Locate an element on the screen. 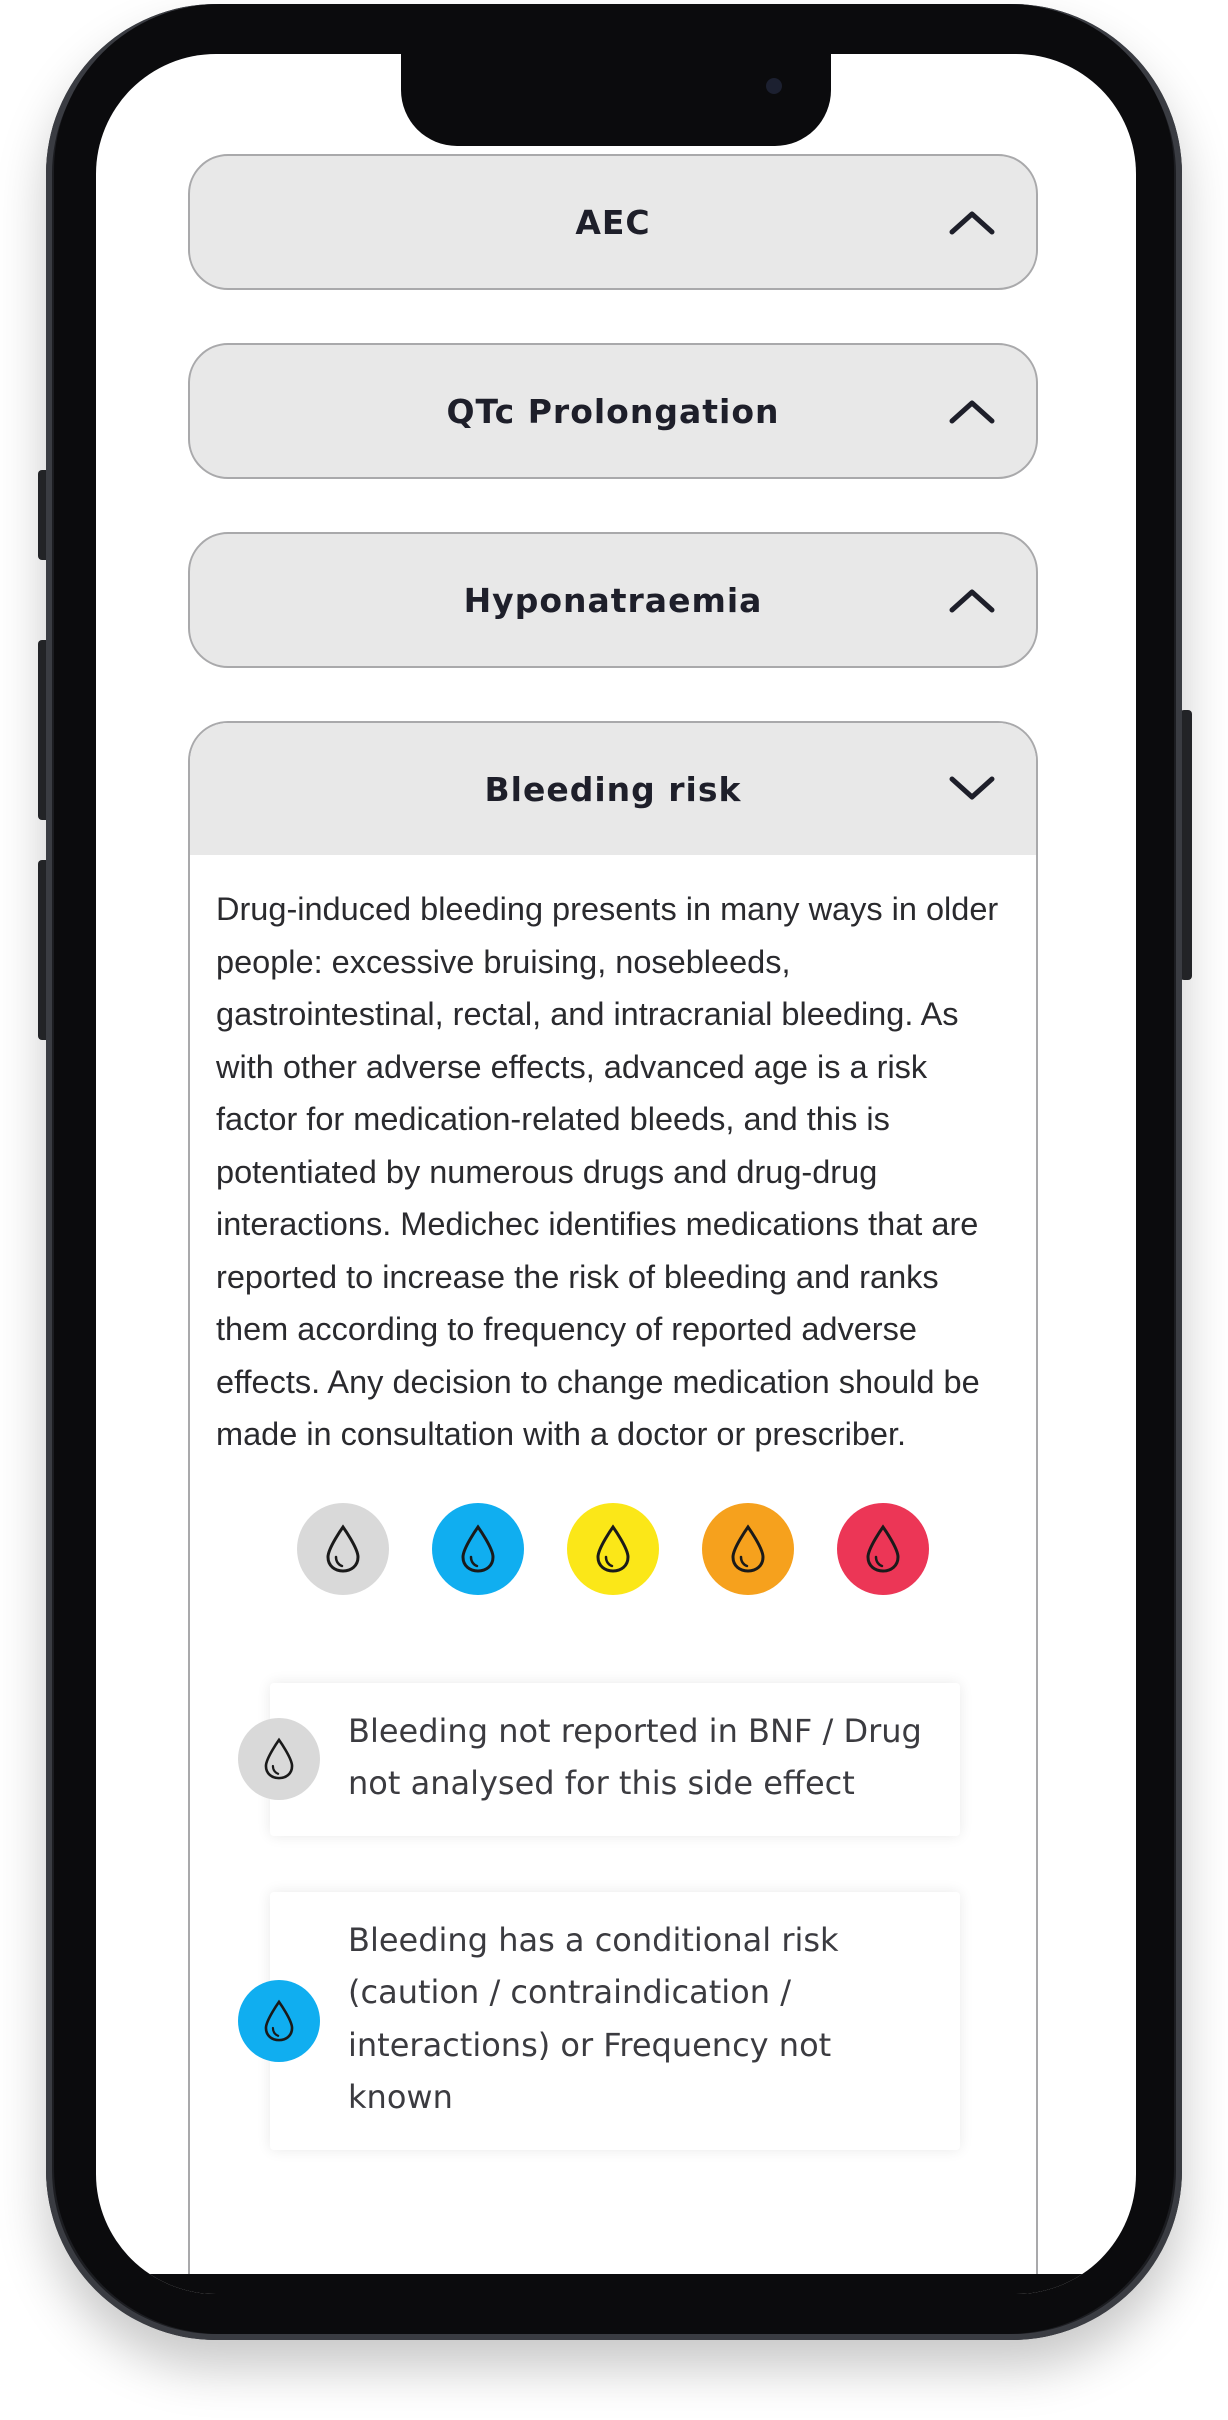 Image resolution: width=1228 pixels, height=2420 pixels. risk-level-icons is located at coordinates (613, 1548).